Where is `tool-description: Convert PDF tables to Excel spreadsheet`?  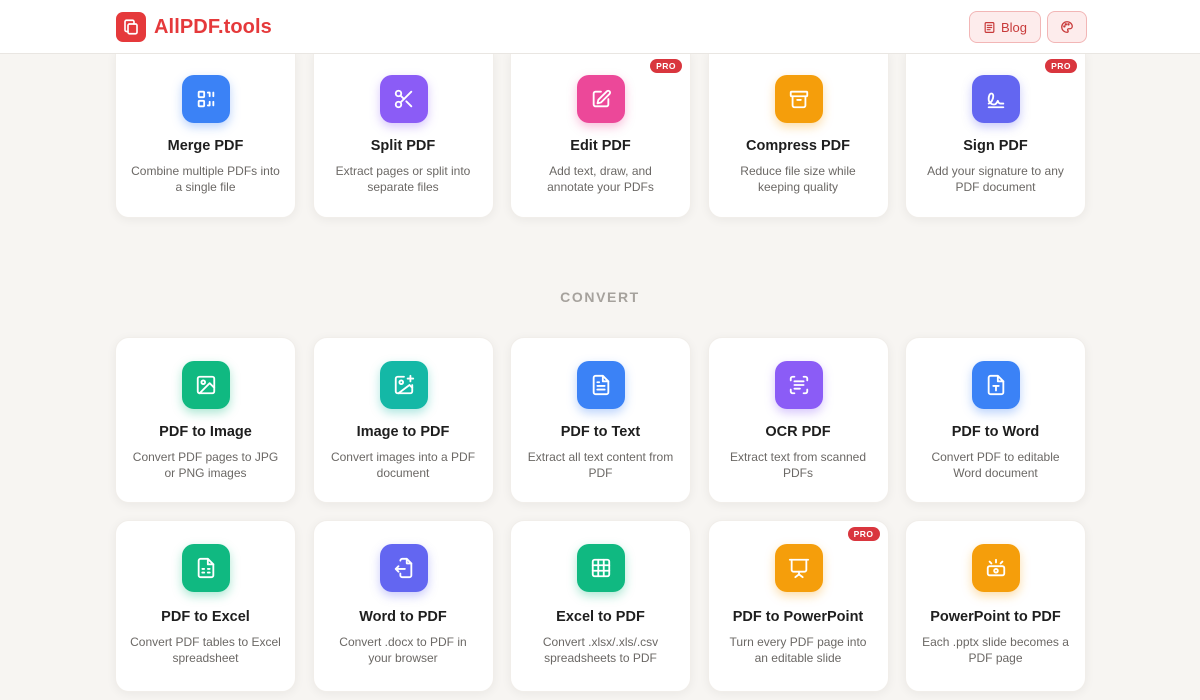 tool-description: Convert PDF tables to Excel spreadsheet is located at coordinates (205, 650).